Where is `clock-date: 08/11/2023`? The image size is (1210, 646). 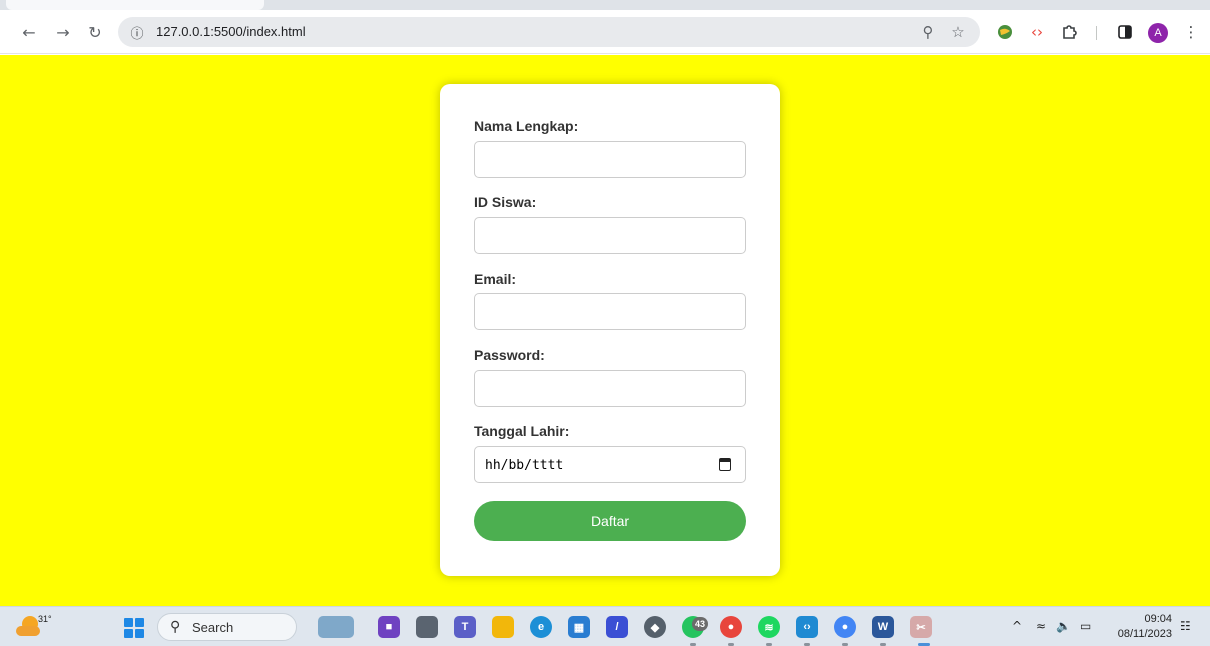
clock-date: 08/11/2023 is located at coordinates (1144, 634).